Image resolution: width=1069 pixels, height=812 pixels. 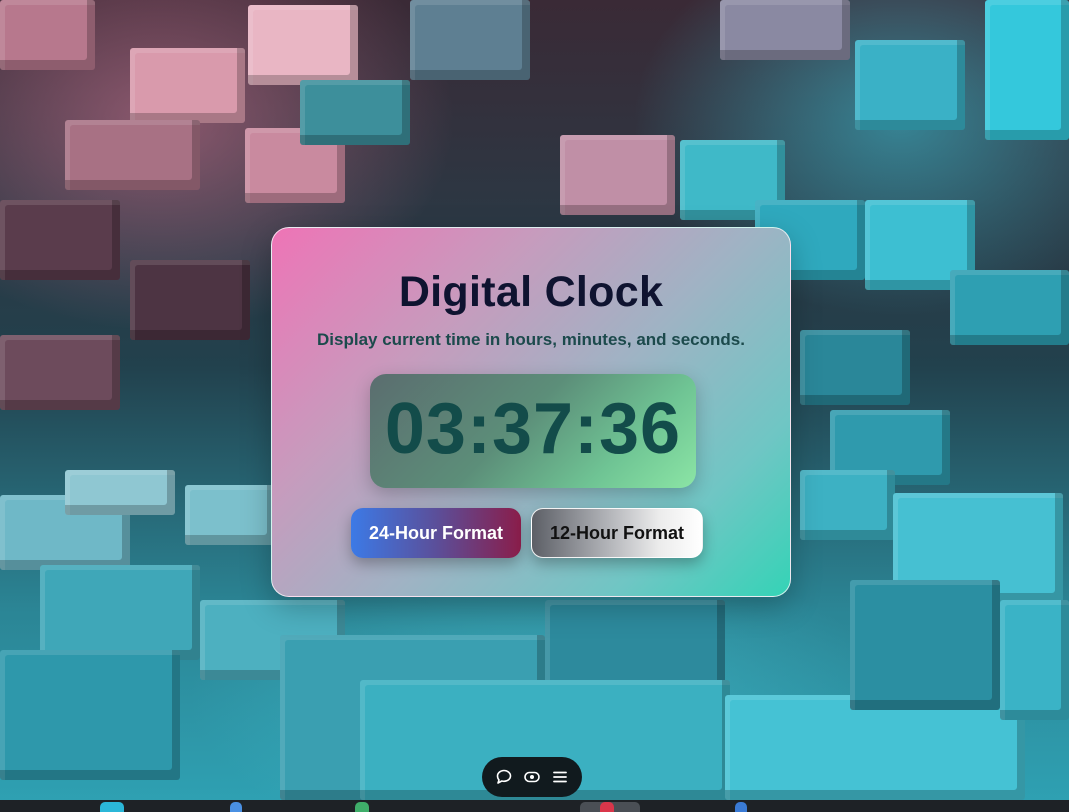 What do you see at coordinates (504, 777) in the screenshot?
I see `comment-icon` at bounding box center [504, 777].